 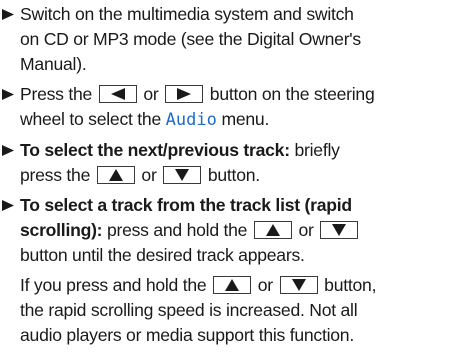 I want to click on step-text-line: scrolling): press and hold the or, so click(x=239, y=230).